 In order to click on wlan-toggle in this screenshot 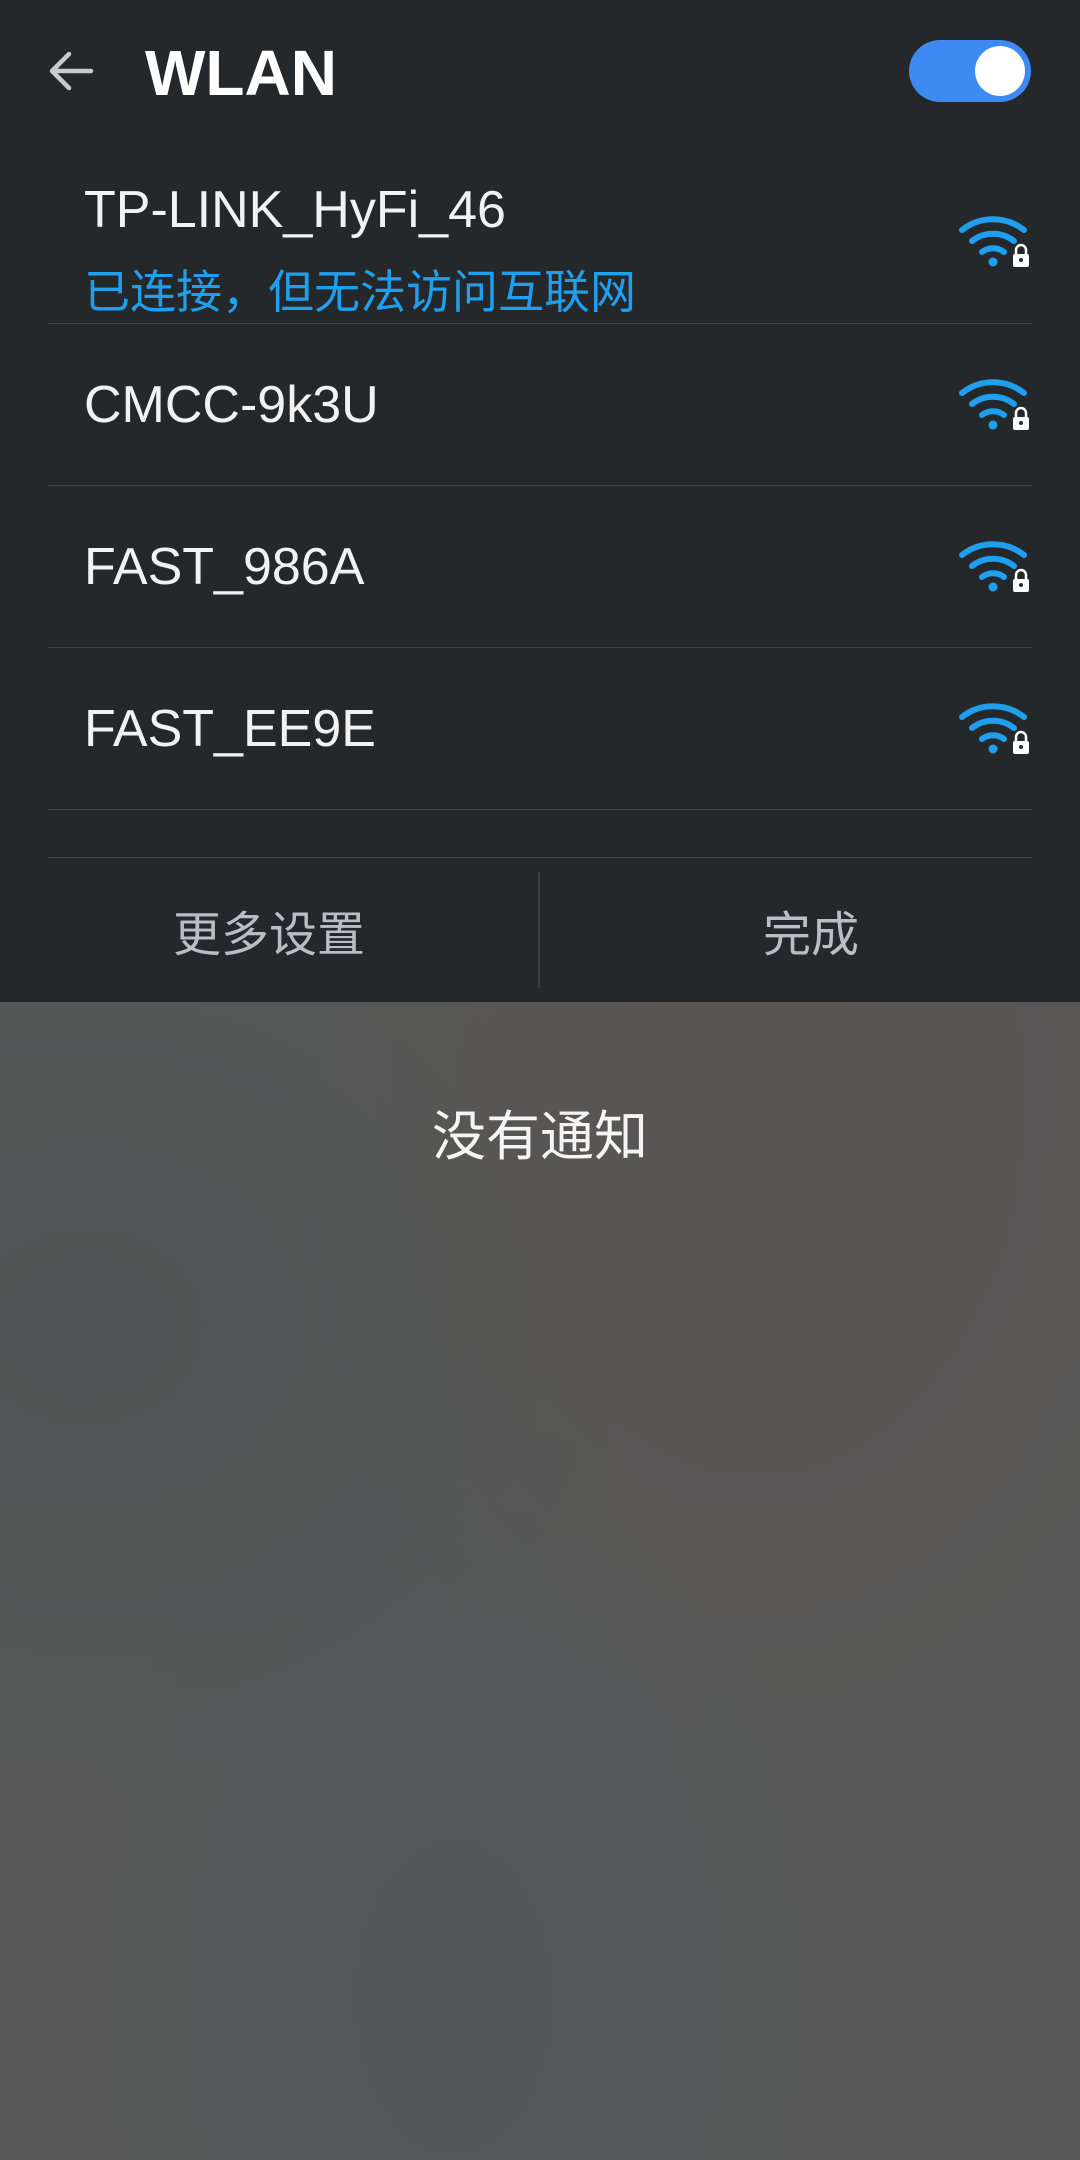, I will do `click(970, 71)`.